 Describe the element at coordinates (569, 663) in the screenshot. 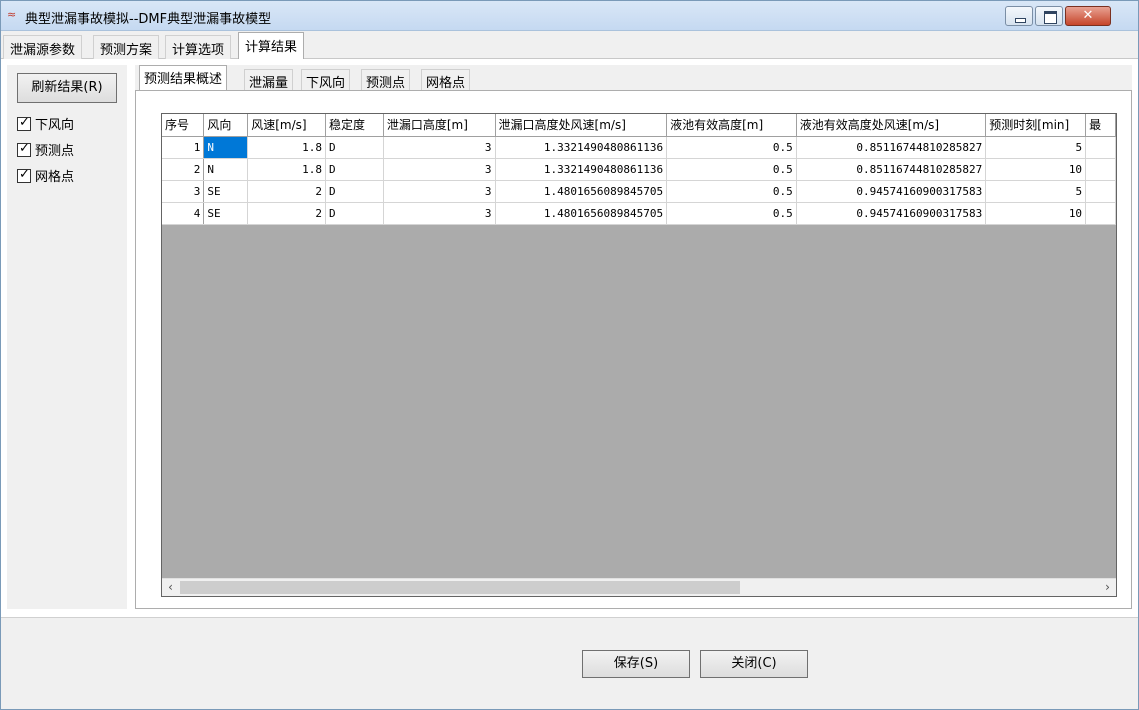

I see `bottom-button-bar: 保存(S) 关闭(C)` at that location.